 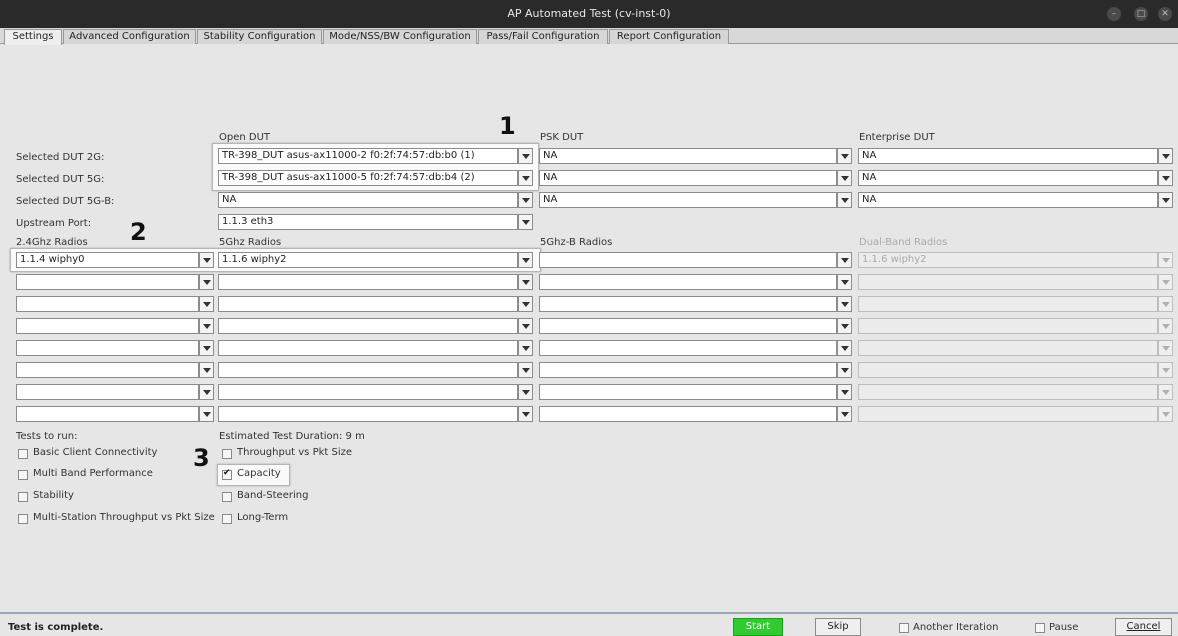 I want to click on tab-advanced-configuration: Advanced Configuration, so click(x=129, y=36).